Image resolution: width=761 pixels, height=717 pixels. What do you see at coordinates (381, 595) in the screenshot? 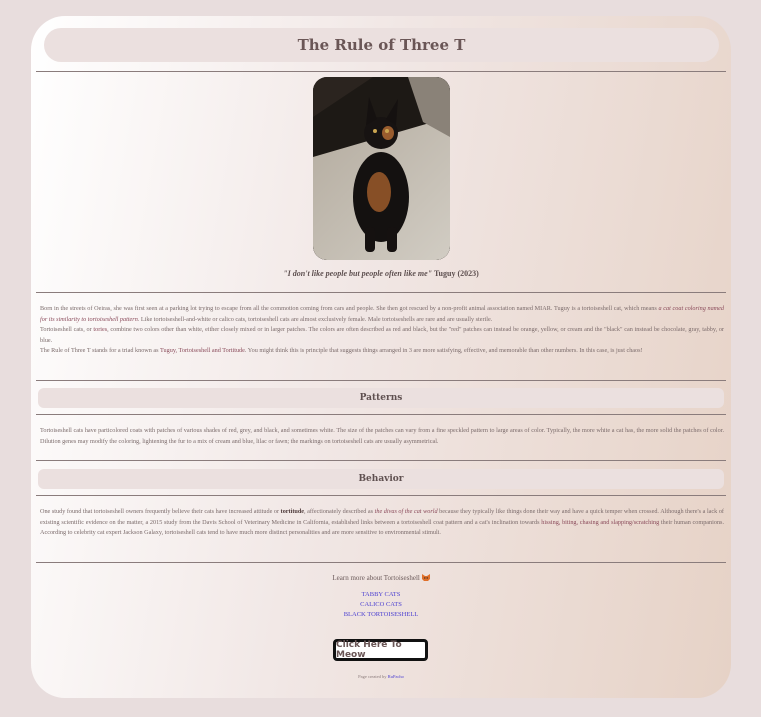
I see `link-tabby-cats: TABBY CATS` at bounding box center [381, 595].